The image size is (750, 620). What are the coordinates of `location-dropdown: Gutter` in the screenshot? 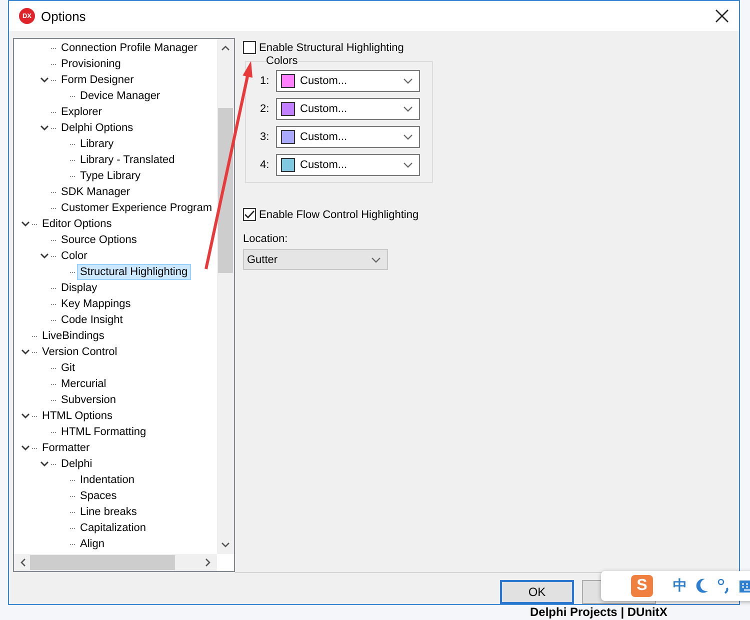 It's located at (315, 259).